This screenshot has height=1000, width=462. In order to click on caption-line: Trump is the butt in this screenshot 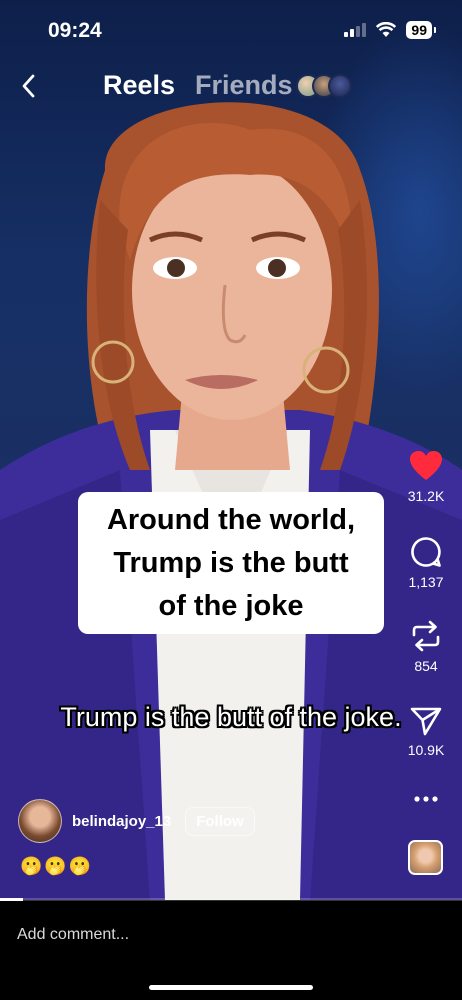, I will do `click(231, 563)`.